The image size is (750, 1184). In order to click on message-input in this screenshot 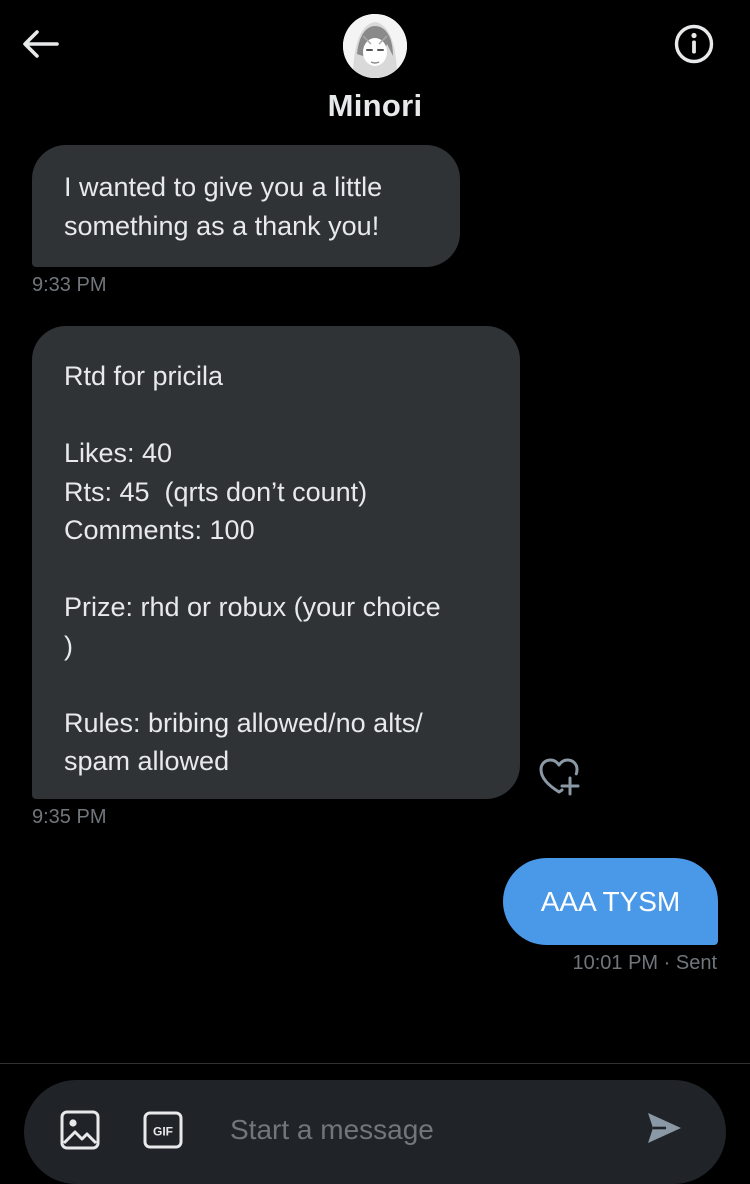, I will do `click(414, 1130)`.